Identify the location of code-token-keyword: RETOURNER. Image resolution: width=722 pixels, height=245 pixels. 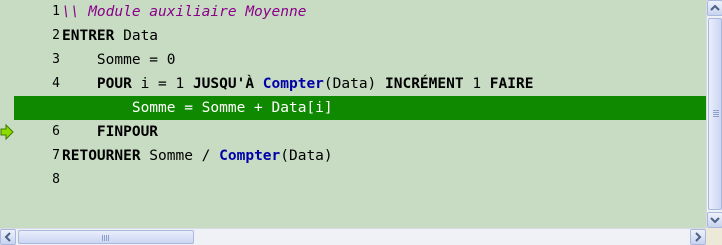
(101, 156).